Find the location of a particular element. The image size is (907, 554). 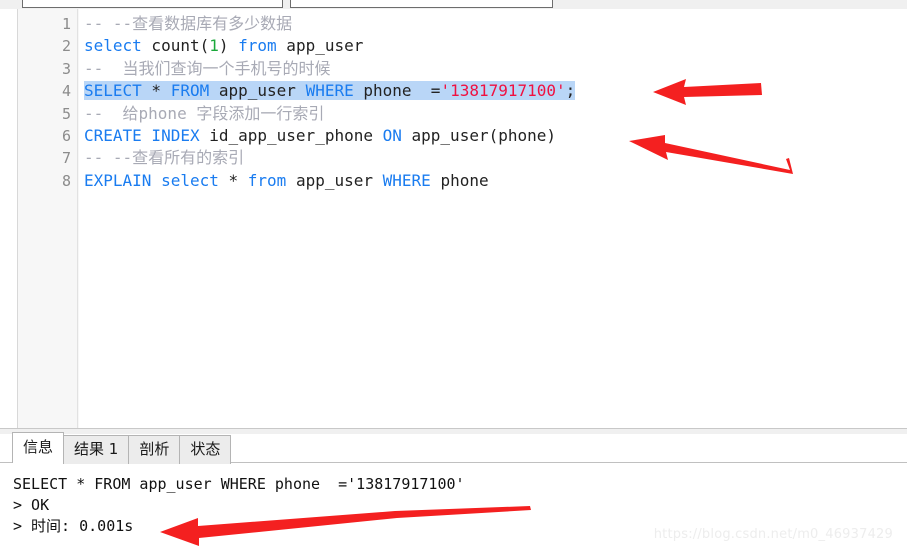

token: -- --查看数据库有多少数据 is located at coordinates (188, 23).